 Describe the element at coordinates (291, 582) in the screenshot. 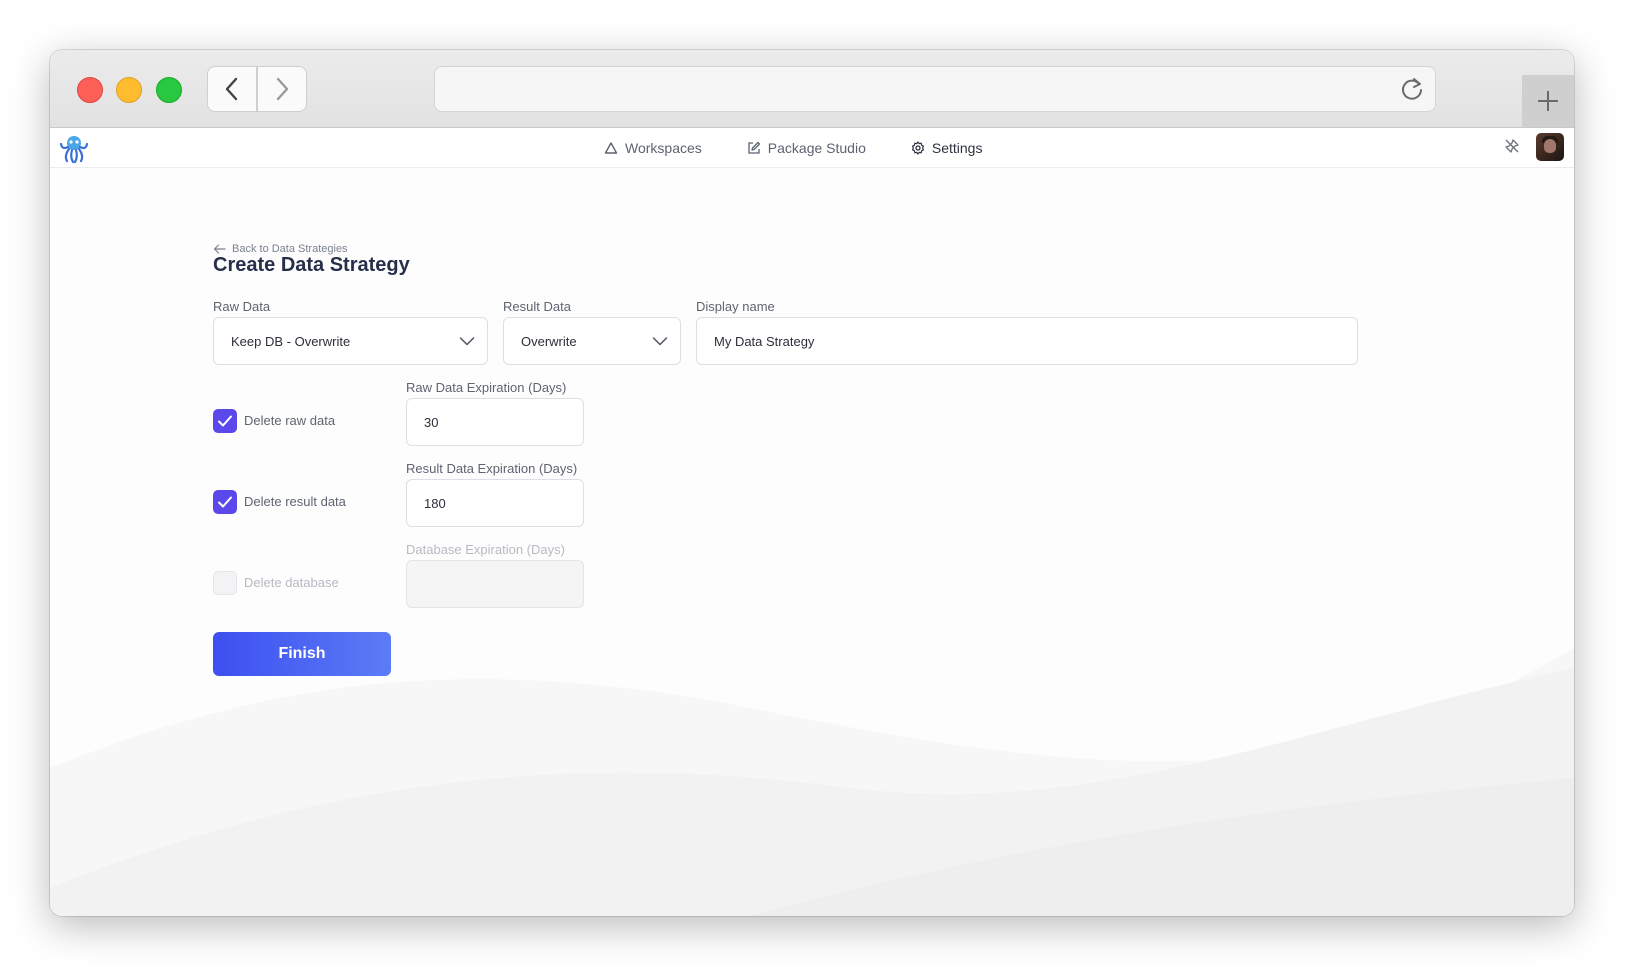

I see `delete-database-label: Delete database` at that location.